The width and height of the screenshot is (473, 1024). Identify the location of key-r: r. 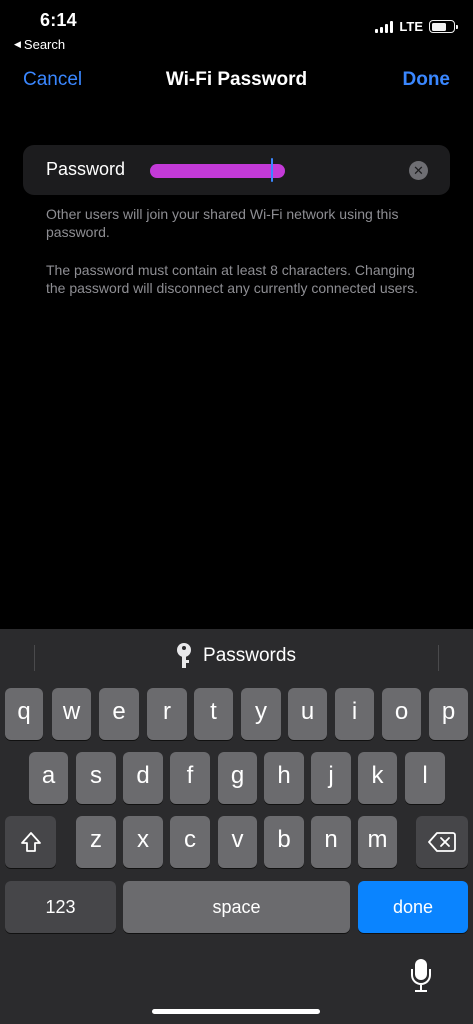
(167, 714).